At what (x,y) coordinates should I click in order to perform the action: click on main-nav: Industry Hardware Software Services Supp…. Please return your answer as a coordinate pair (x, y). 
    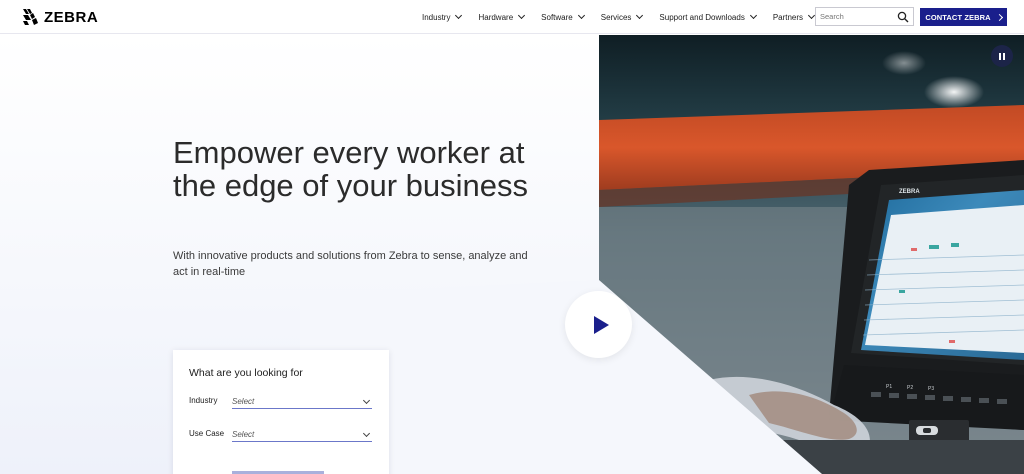
    Looking at the image, I should click on (626, 17).